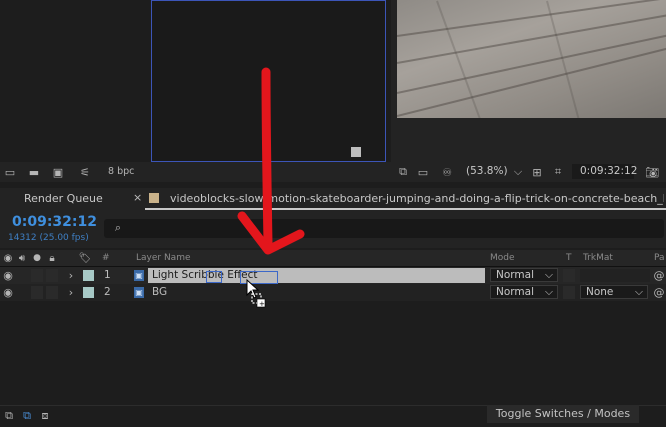 This screenshot has width=666, height=427. I want to click on close-tab-icon: ×, so click(137, 197).